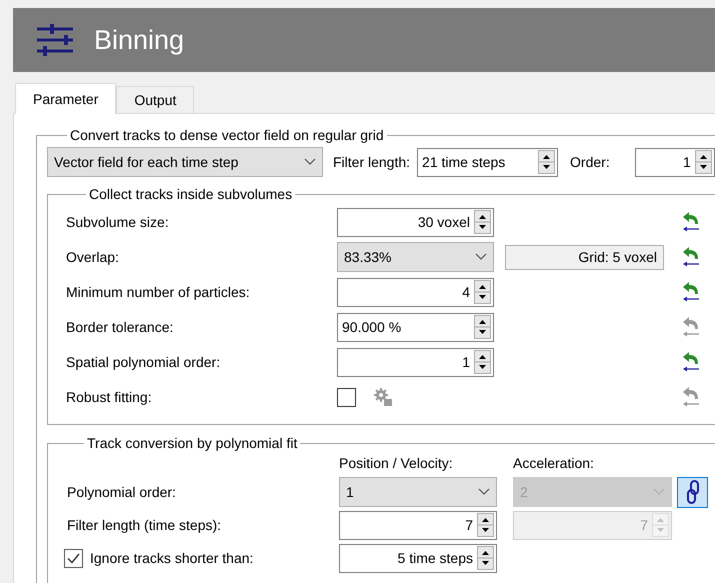  What do you see at coordinates (227, 135) in the screenshot?
I see `group-title: Convert tracks to dense vector field on regular grid` at bounding box center [227, 135].